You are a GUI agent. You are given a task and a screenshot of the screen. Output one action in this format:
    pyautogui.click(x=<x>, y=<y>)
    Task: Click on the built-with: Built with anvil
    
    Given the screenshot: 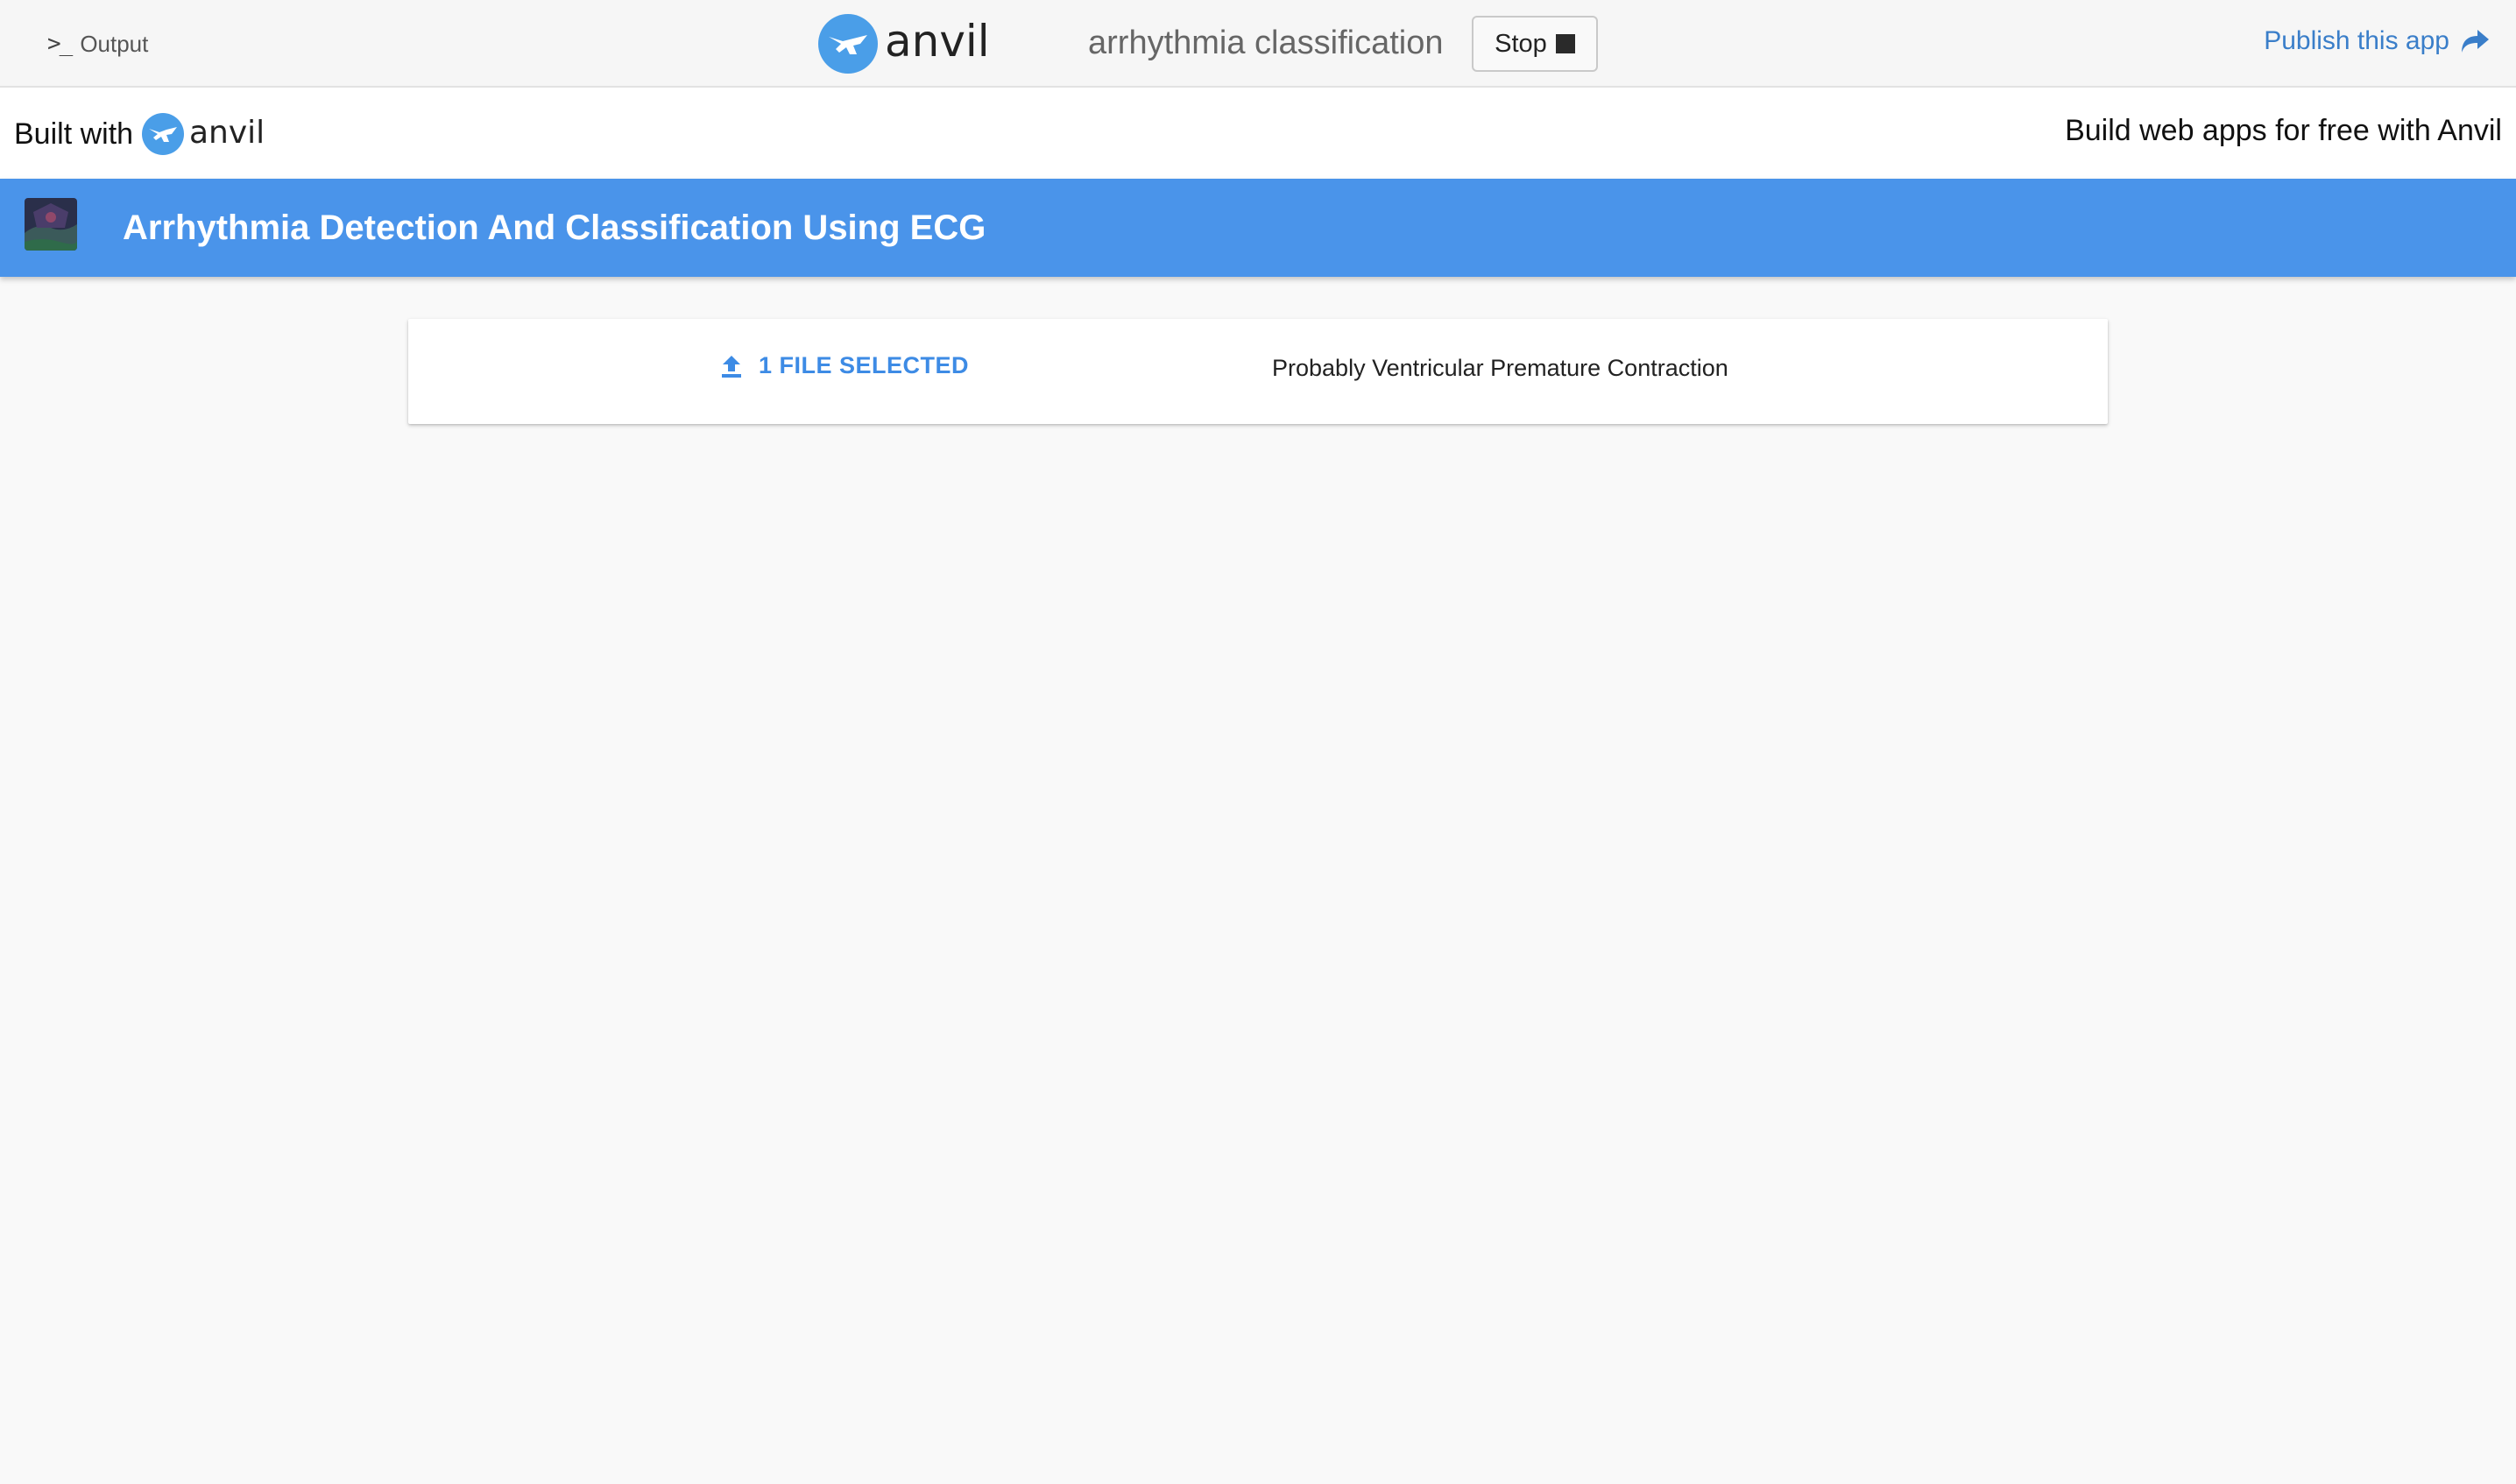 What is the action you would take?
    pyautogui.click(x=154, y=134)
    